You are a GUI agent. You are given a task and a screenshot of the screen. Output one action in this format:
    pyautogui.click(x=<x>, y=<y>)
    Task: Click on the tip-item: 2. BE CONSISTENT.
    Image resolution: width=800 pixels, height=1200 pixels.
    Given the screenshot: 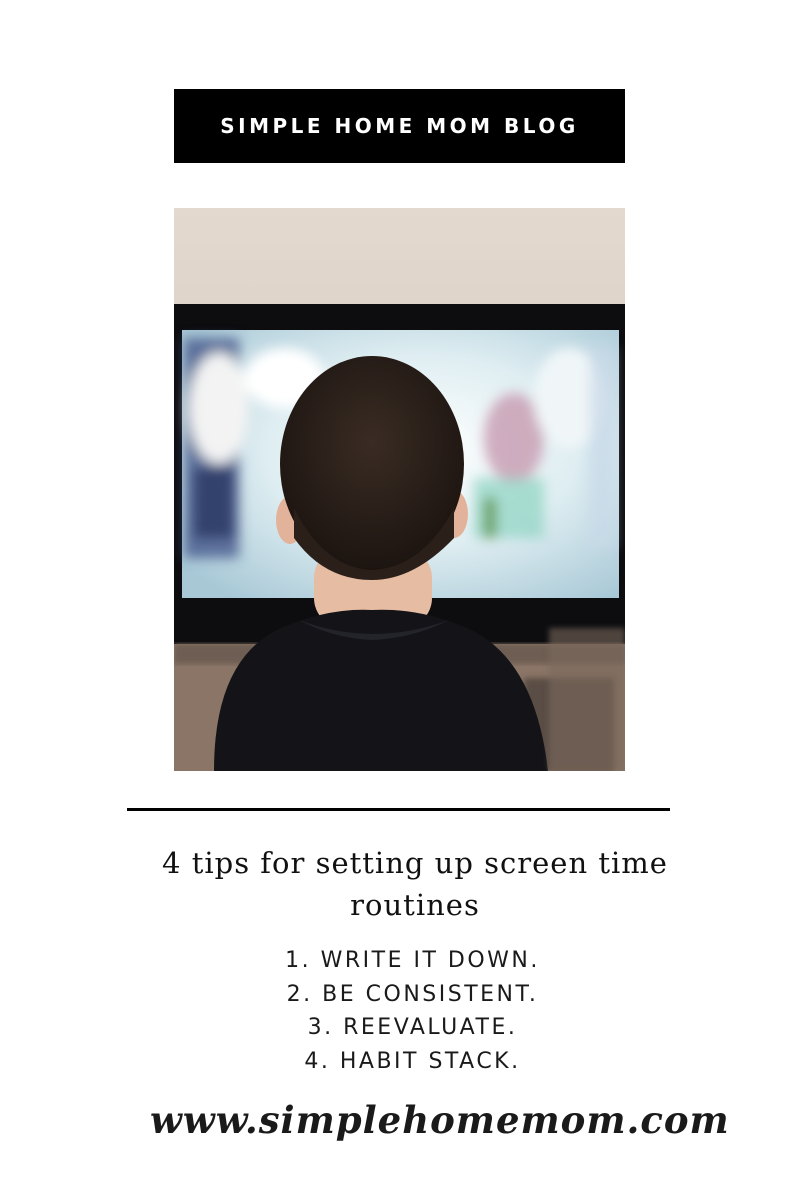 What is the action you would take?
    pyautogui.click(x=412, y=994)
    